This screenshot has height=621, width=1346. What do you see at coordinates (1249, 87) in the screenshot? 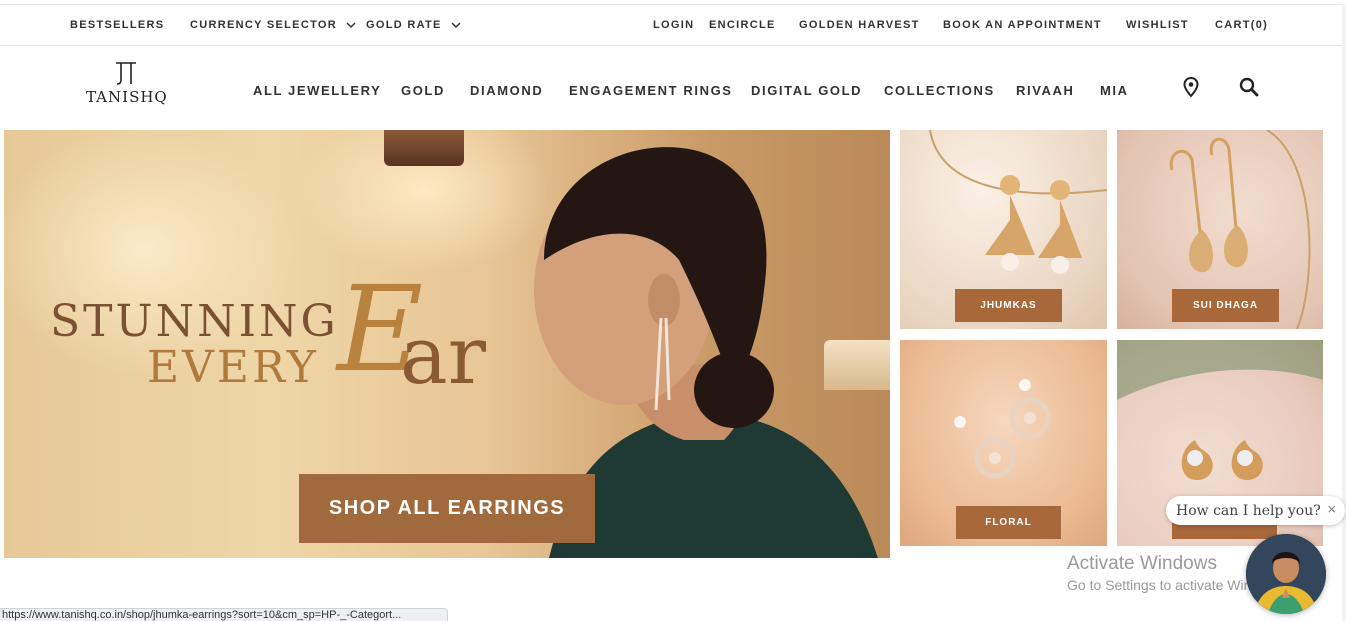
I see `search-icon` at bounding box center [1249, 87].